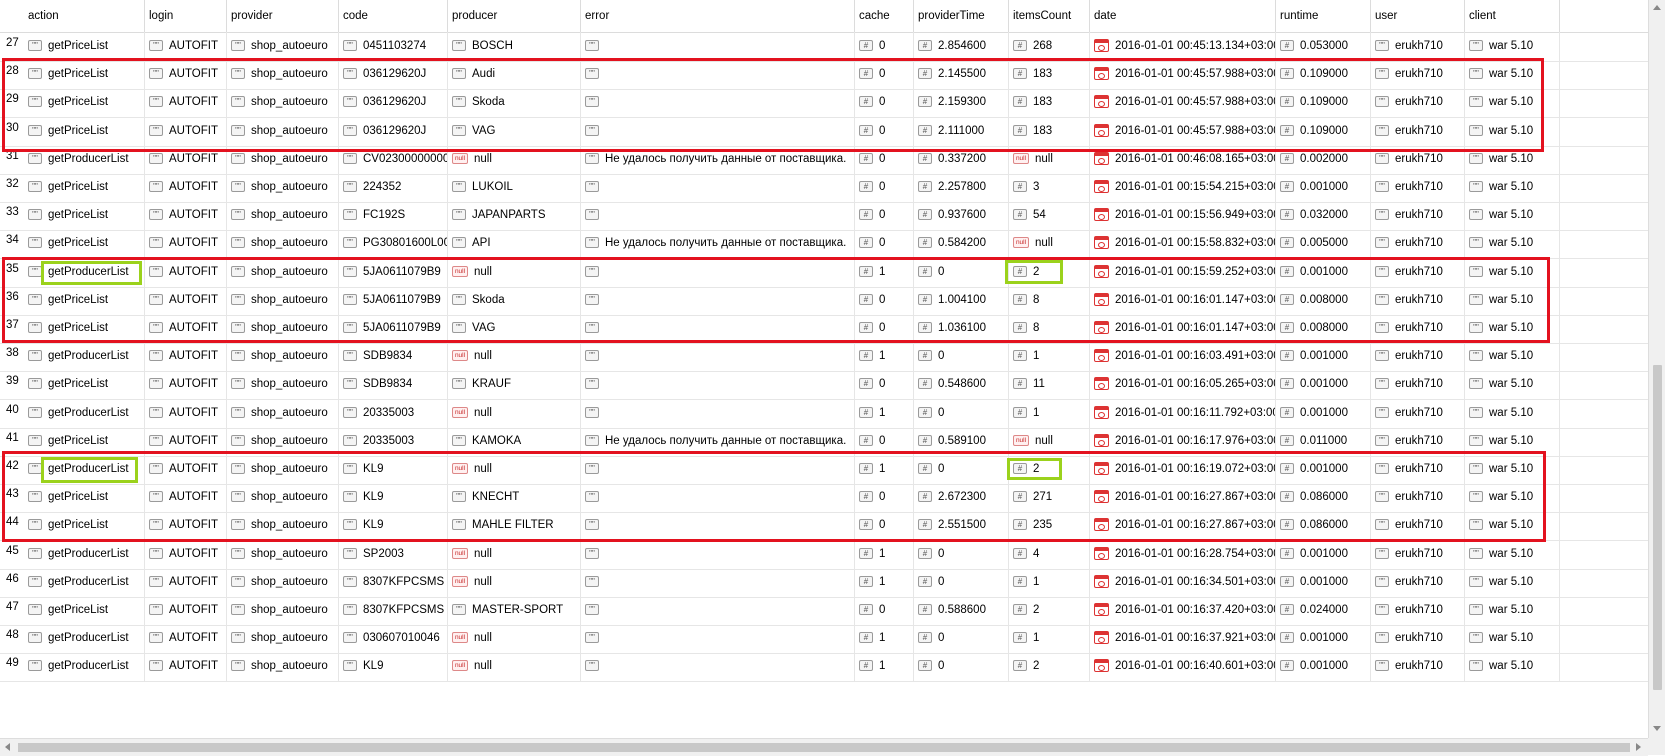  Describe the element at coordinates (393, 131) in the screenshot. I see `cell-code: "" 036129620J` at that location.